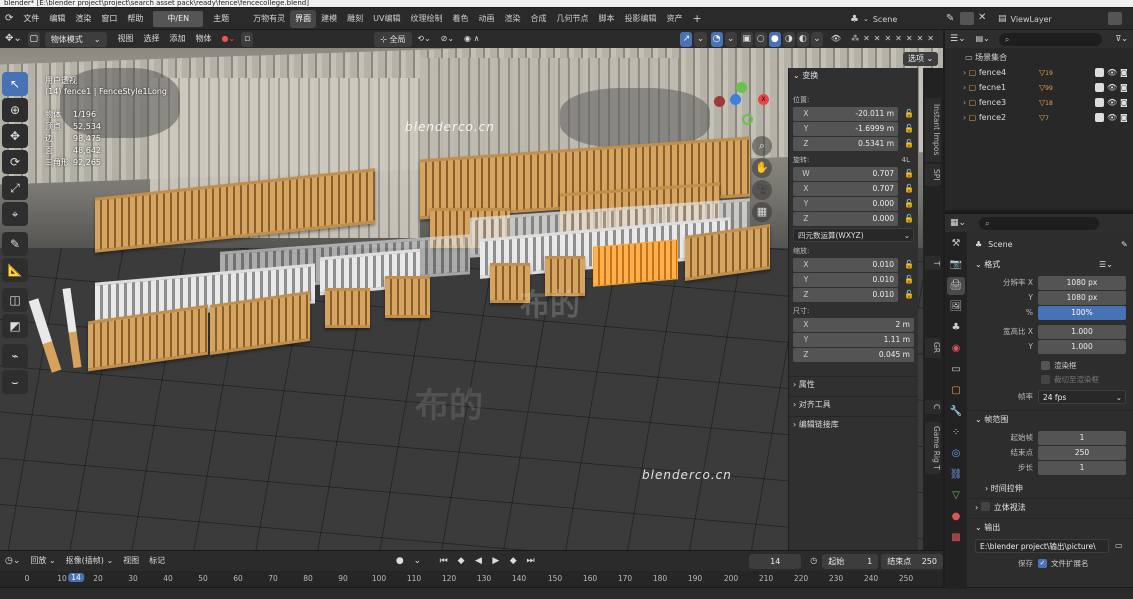 The image size is (1133, 599). Describe the element at coordinates (873, 19) in the screenshot. I see `scene-selector: ♣ ⌄ Scene` at that location.